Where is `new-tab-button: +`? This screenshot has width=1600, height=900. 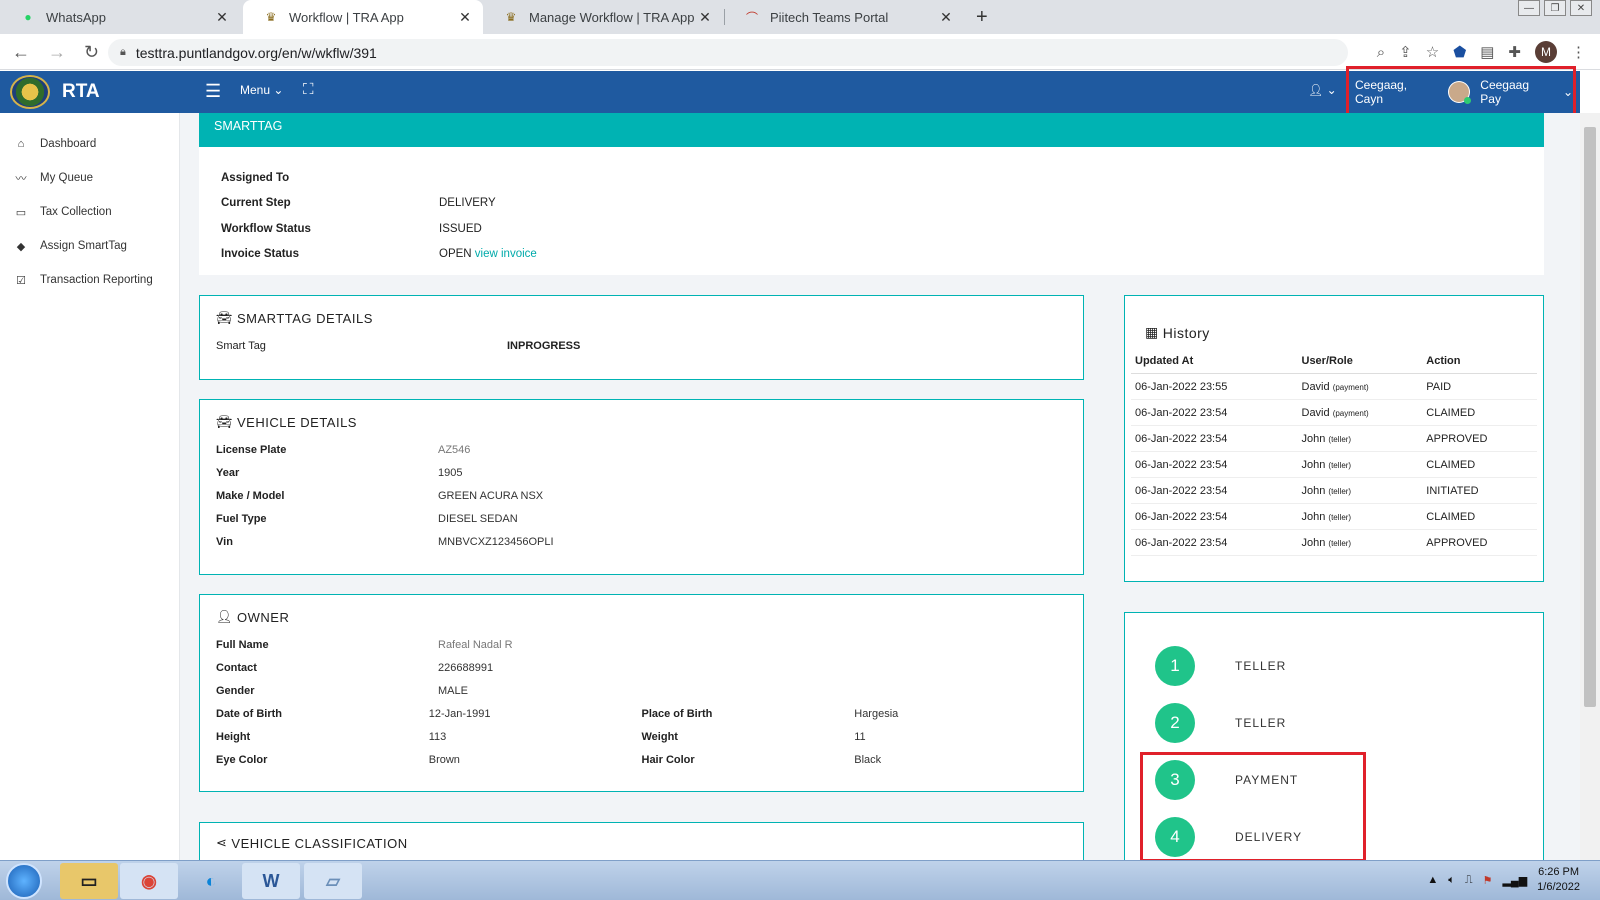 new-tab-button: + is located at coordinates (982, 17).